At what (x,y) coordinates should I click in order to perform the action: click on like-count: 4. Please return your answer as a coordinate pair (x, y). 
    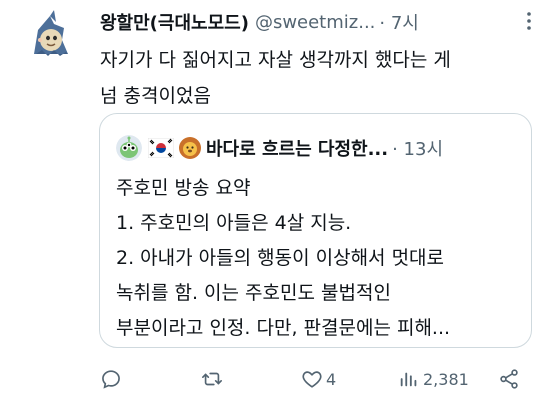
    Looking at the image, I should click on (331, 379).